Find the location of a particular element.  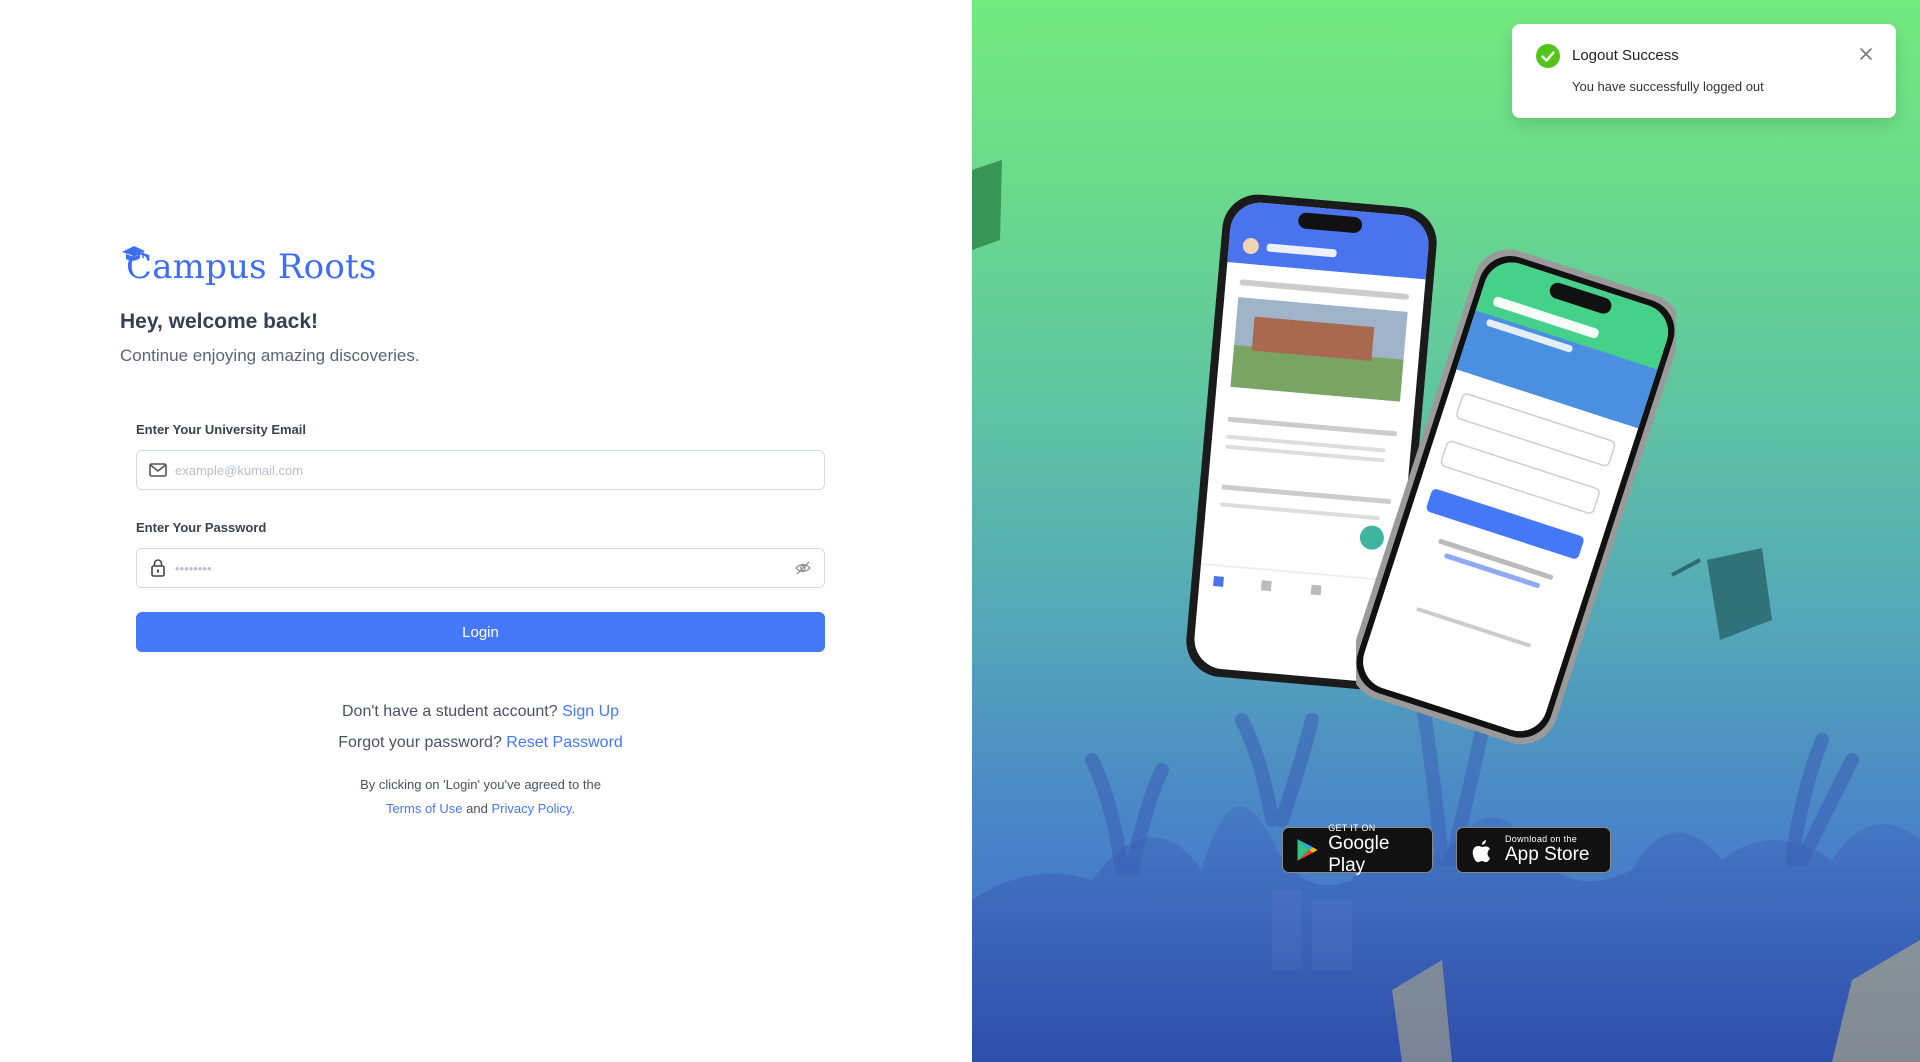

terms-link: Terms of Use is located at coordinates (424, 808).